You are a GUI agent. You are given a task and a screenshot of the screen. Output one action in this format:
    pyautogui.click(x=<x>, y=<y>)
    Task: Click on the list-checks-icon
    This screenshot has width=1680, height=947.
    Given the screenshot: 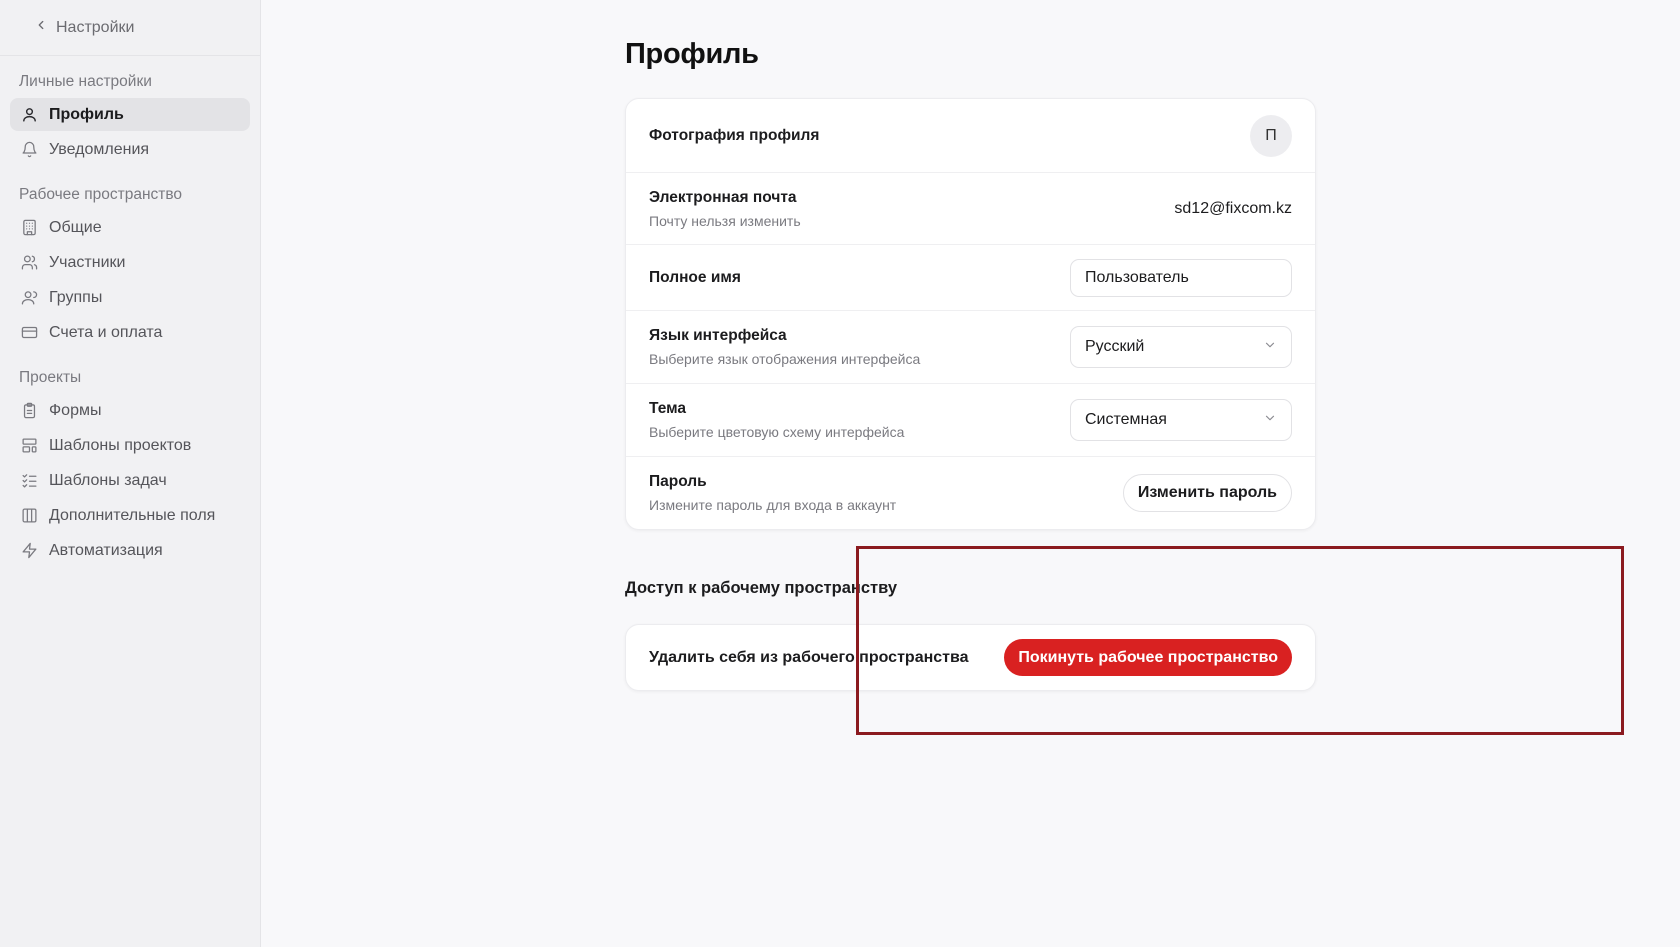 What is the action you would take?
    pyautogui.click(x=29, y=481)
    